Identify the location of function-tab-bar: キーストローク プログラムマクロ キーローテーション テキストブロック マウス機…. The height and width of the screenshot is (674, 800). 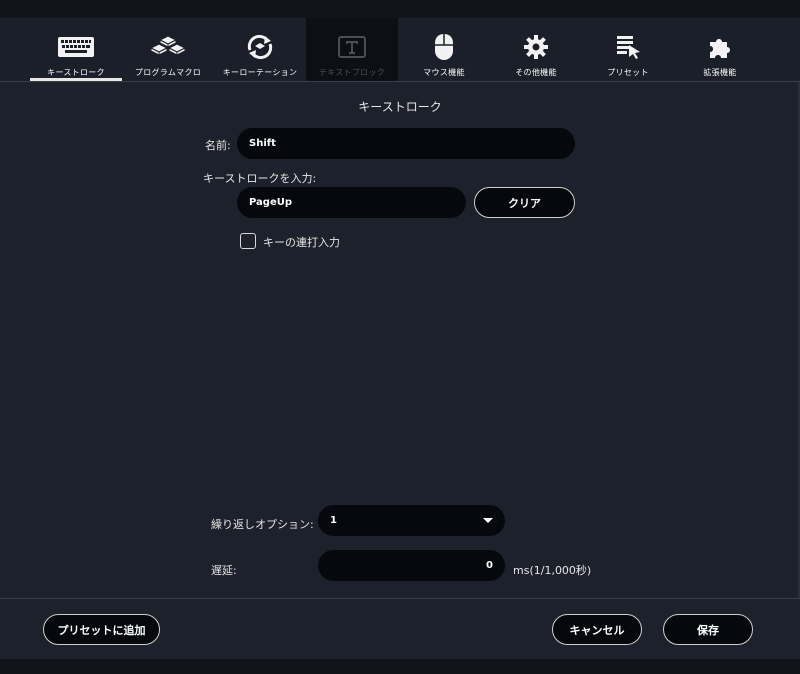
(400, 50).